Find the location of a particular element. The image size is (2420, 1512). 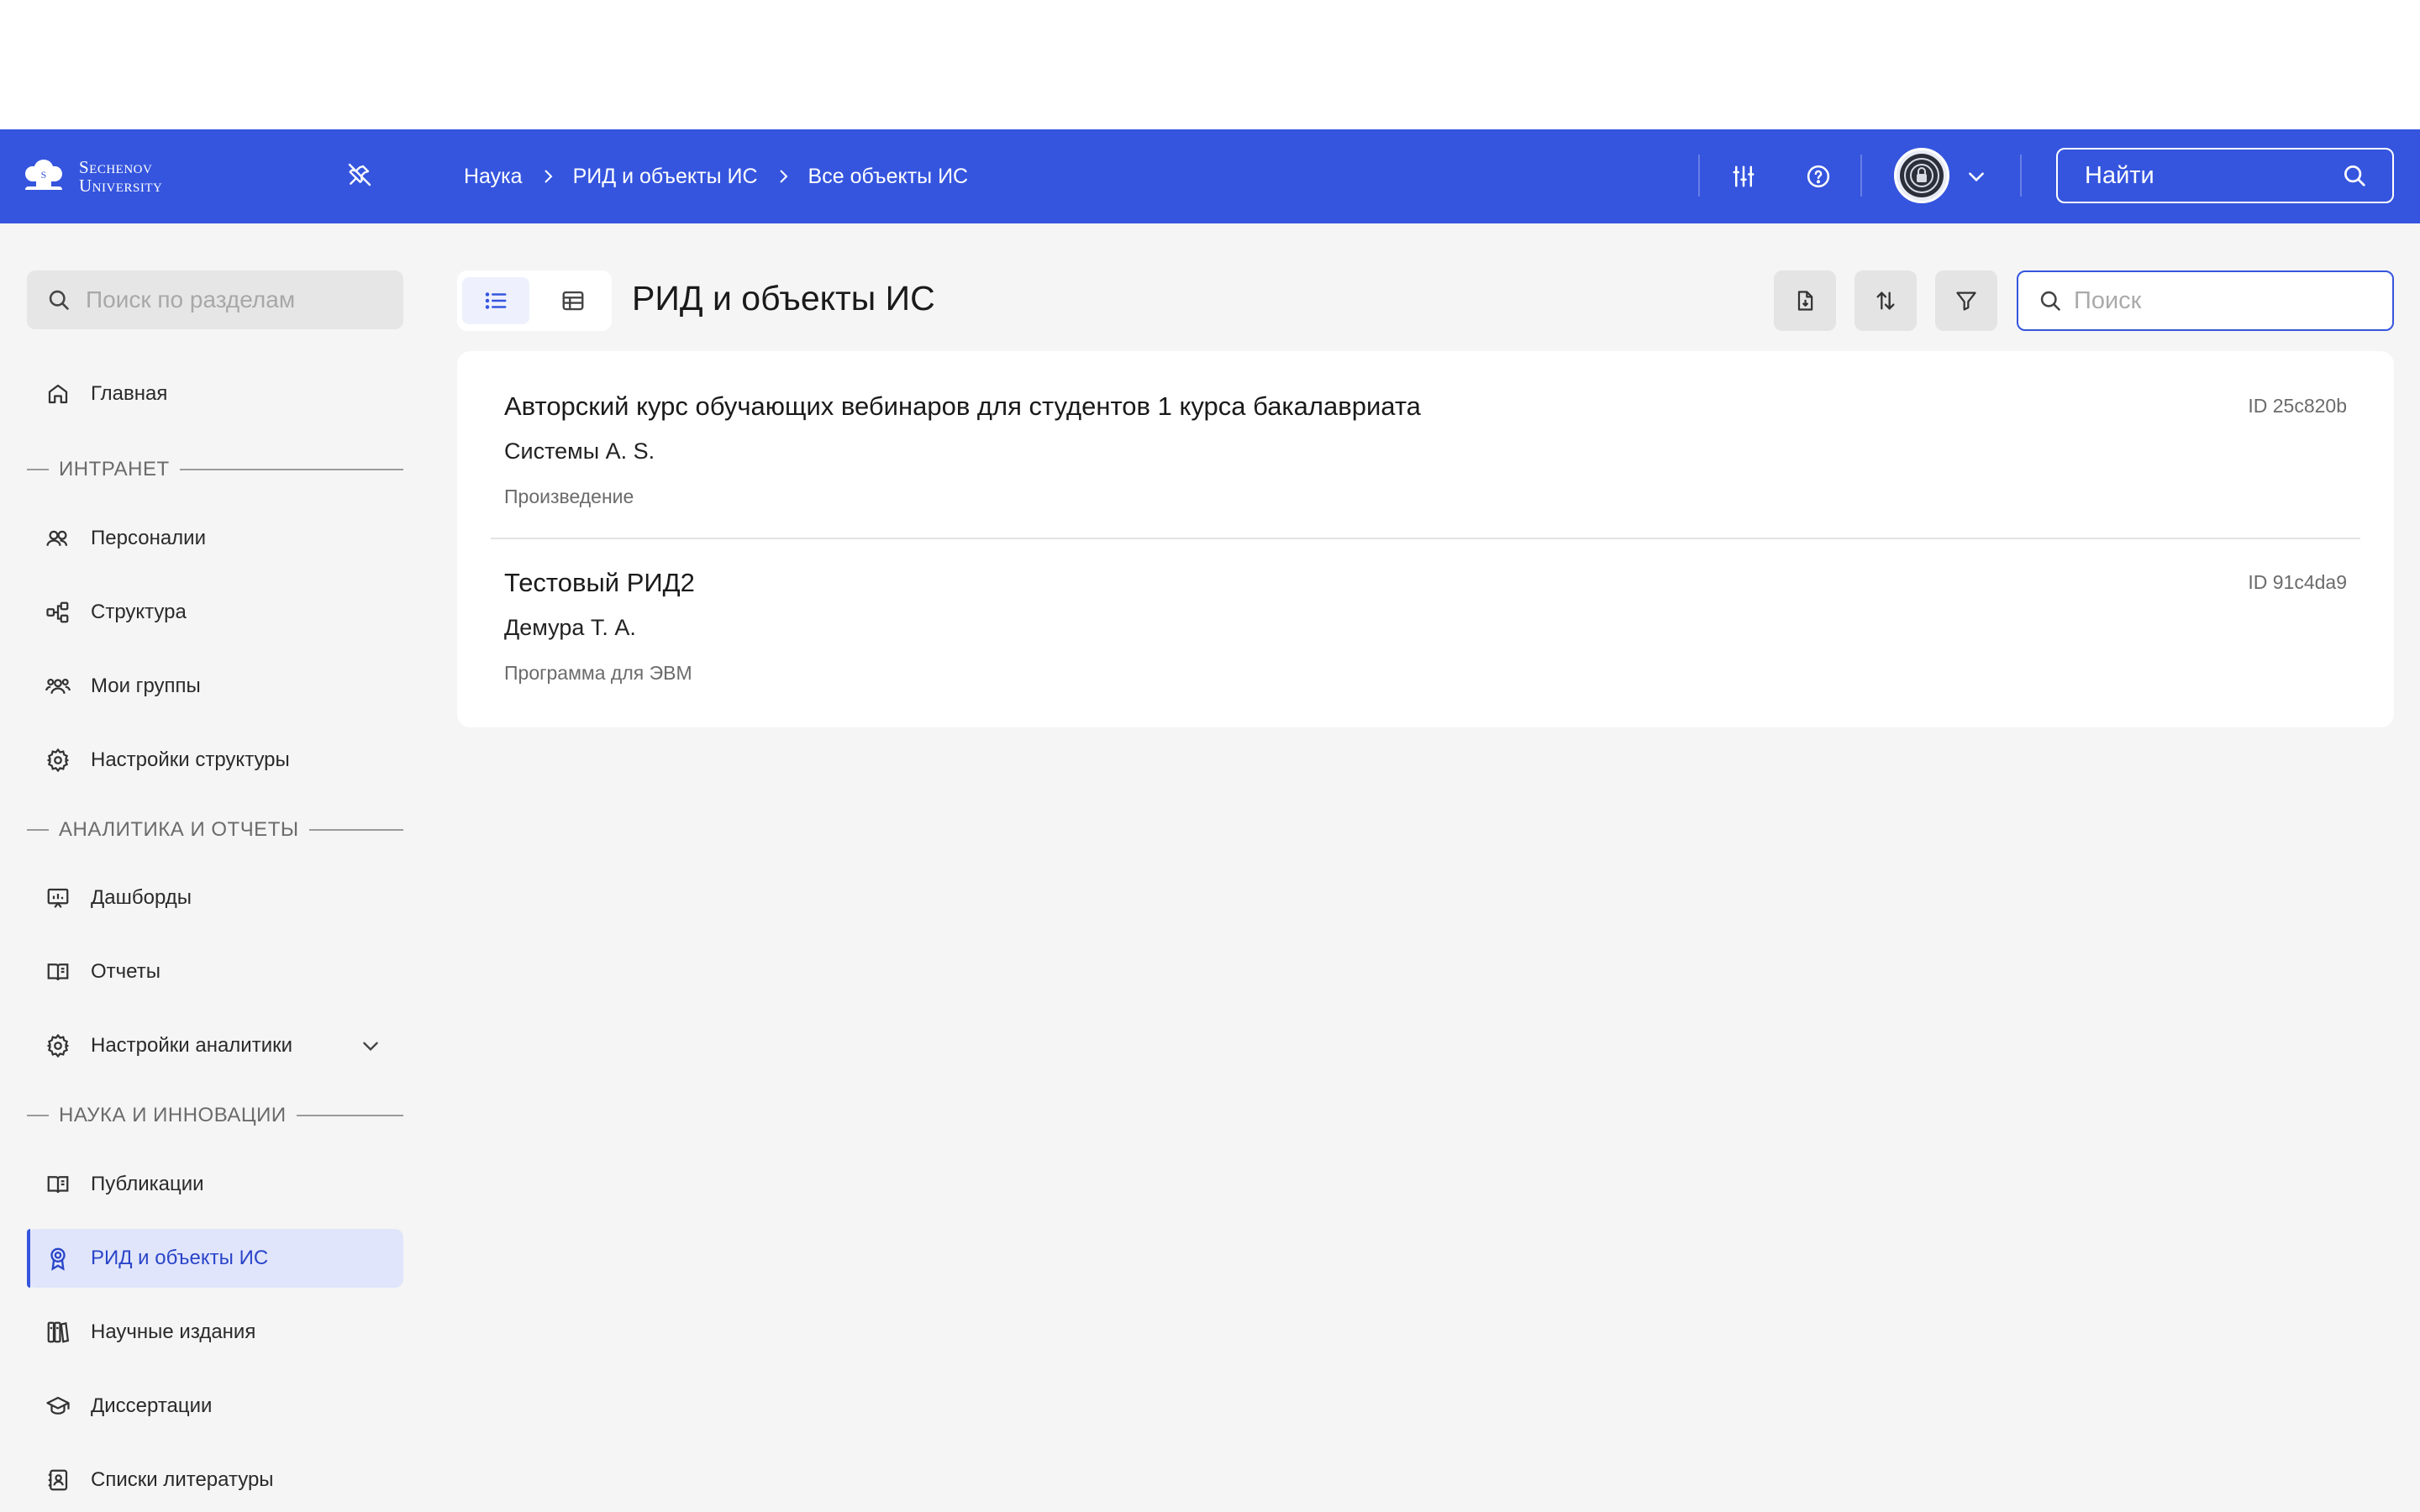

sidebar-item-home: Главная is located at coordinates (215, 394).